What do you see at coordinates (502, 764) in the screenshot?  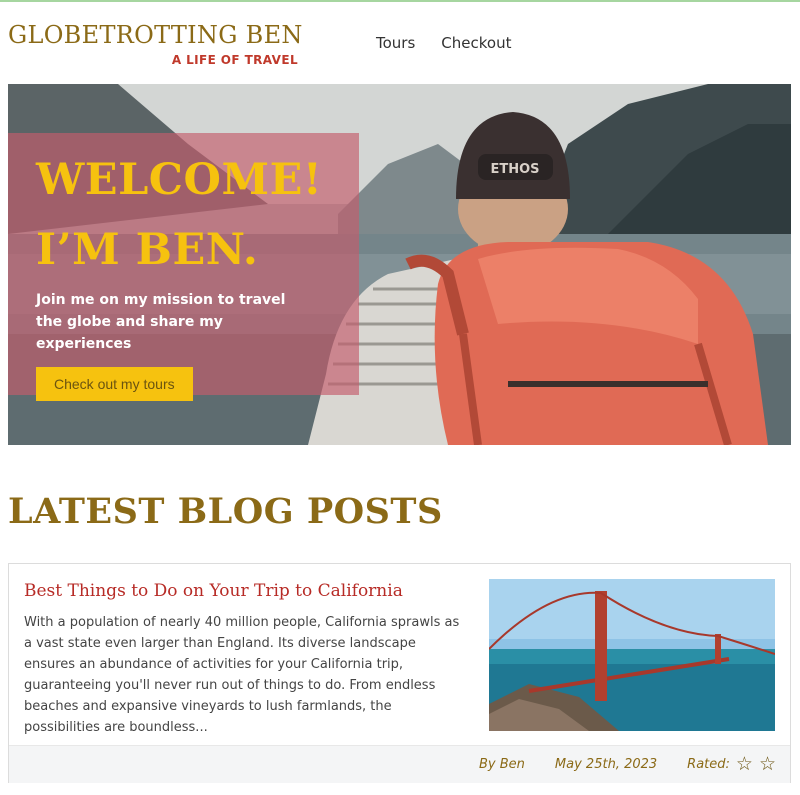 I see `blog-post-author: By Ben` at bounding box center [502, 764].